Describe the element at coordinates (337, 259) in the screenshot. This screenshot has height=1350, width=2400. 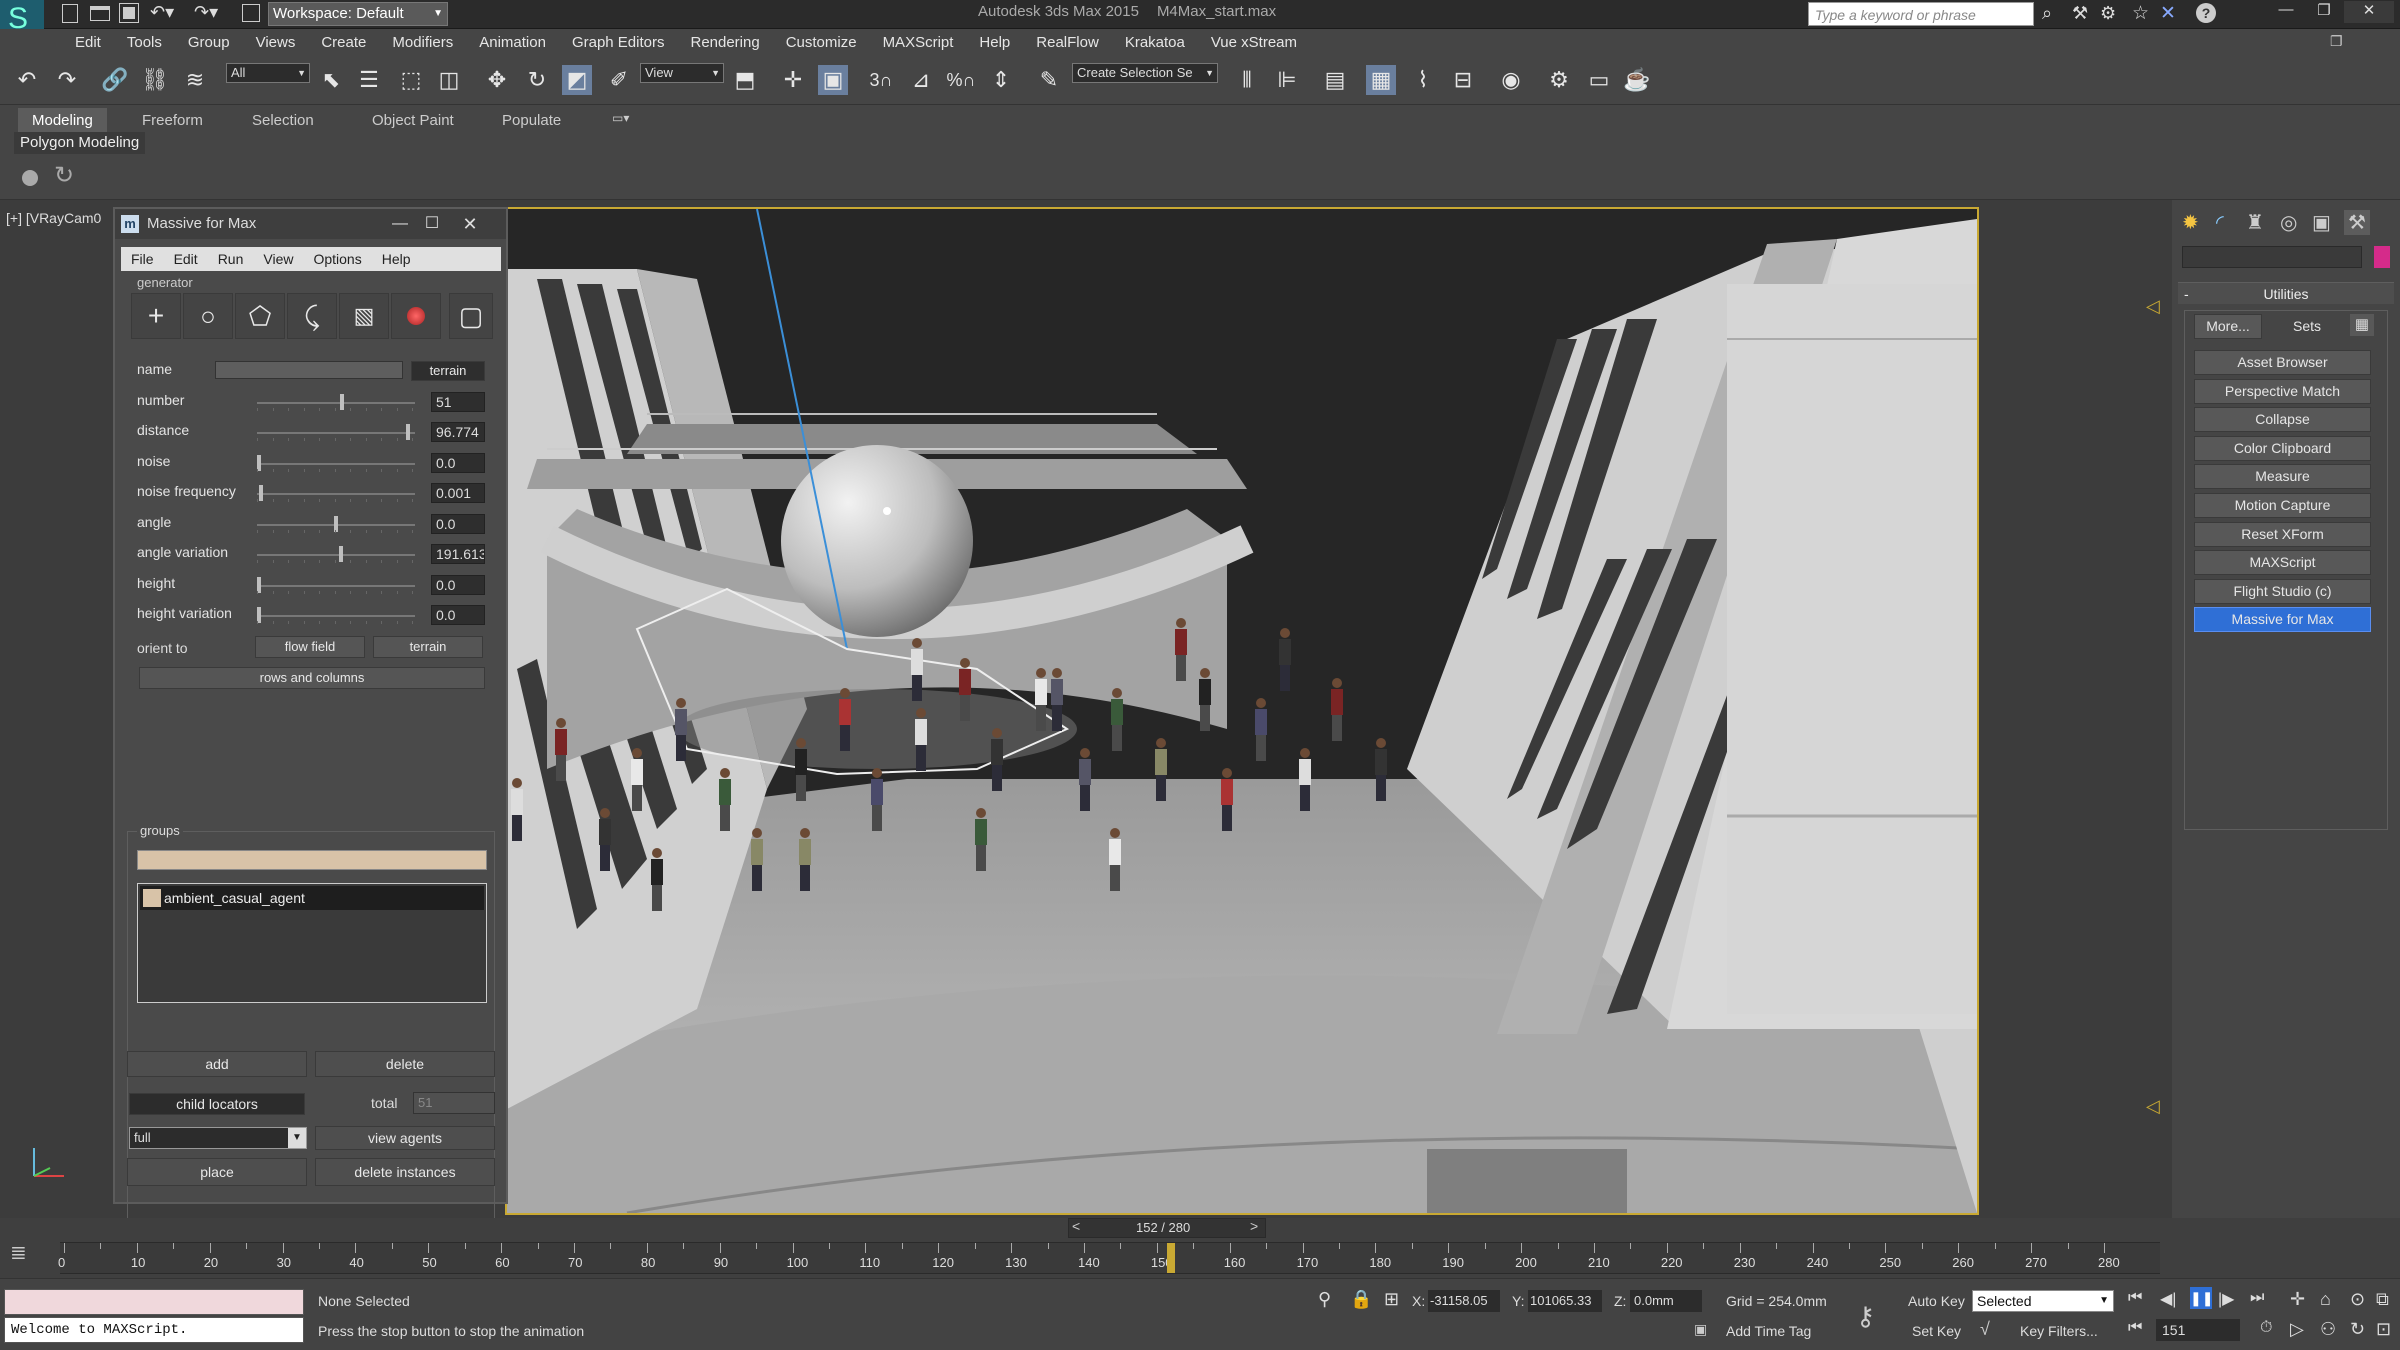
I see `massive-menu-options: Options` at that location.